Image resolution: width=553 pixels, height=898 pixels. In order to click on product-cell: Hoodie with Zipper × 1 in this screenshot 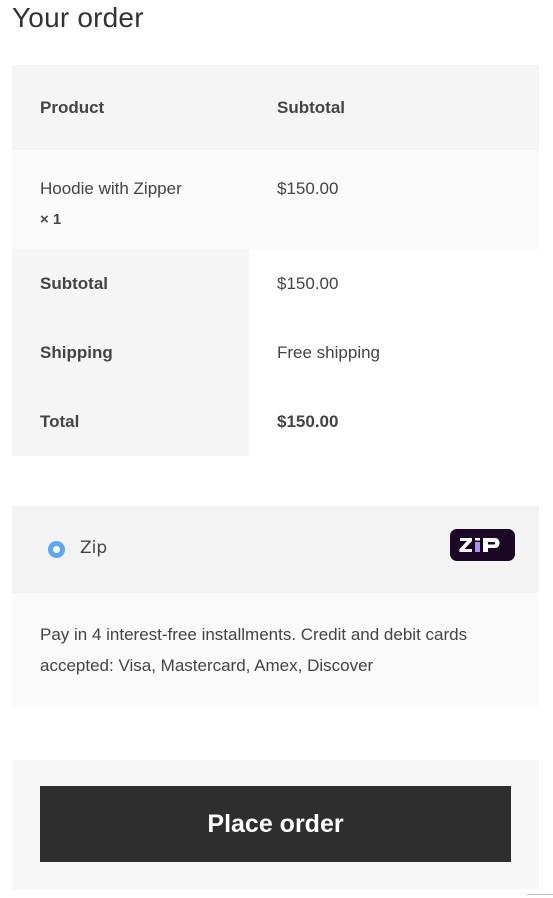, I will do `click(130, 199)`.